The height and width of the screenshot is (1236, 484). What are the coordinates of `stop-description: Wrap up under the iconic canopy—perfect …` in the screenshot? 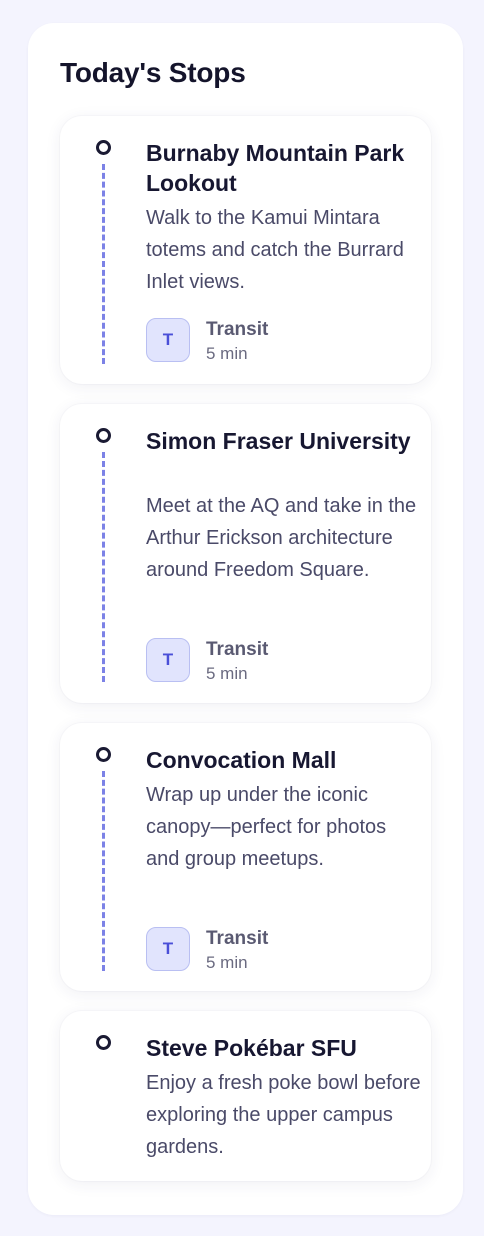 It's located at (266, 827).